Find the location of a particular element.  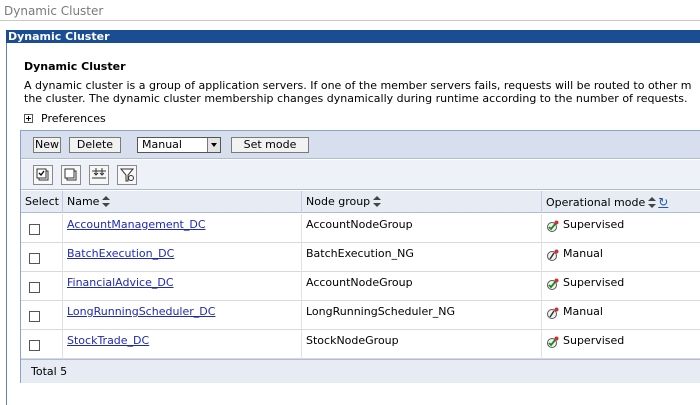

column-name-label: Name is located at coordinates (83, 201).